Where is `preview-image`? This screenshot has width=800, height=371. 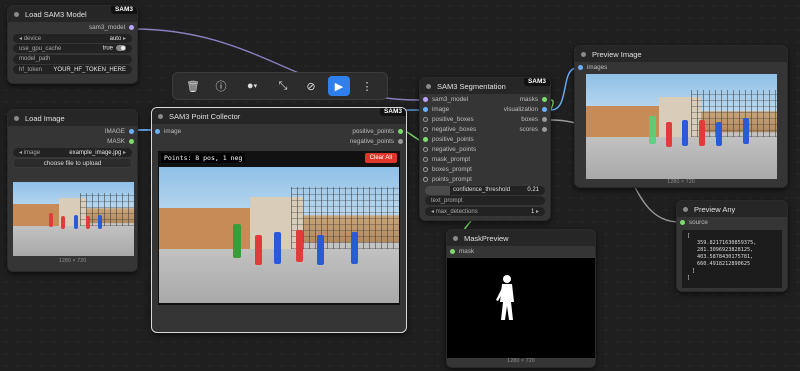 preview-image is located at coordinates (681, 126).